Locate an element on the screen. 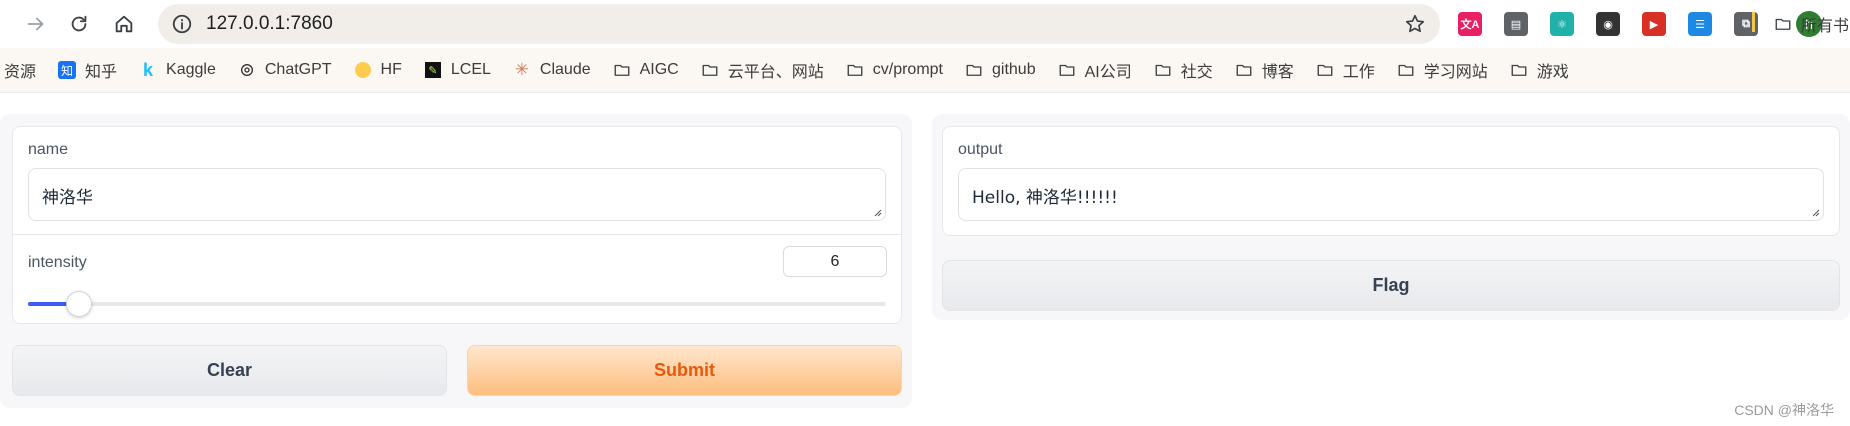 This screenshot has height=426, width=1850. bookmark-item: github is located at coordinates (1000, 70).